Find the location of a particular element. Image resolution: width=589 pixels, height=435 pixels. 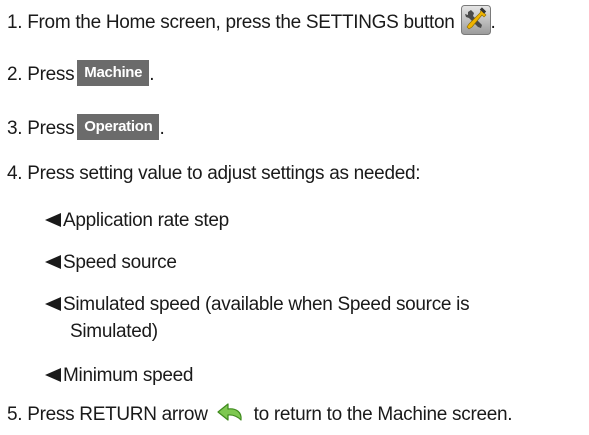

setting-item-minimum-speed: Minimum speed is located at coordinates (119, 375).